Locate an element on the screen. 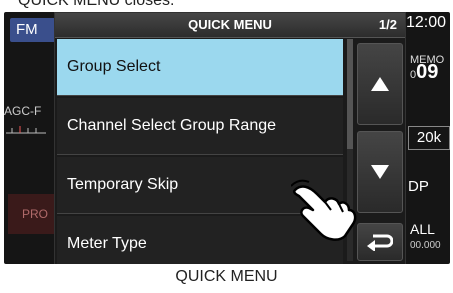 The image size is (453, 293). scroll-up-button is located at coordinates (380, 84).